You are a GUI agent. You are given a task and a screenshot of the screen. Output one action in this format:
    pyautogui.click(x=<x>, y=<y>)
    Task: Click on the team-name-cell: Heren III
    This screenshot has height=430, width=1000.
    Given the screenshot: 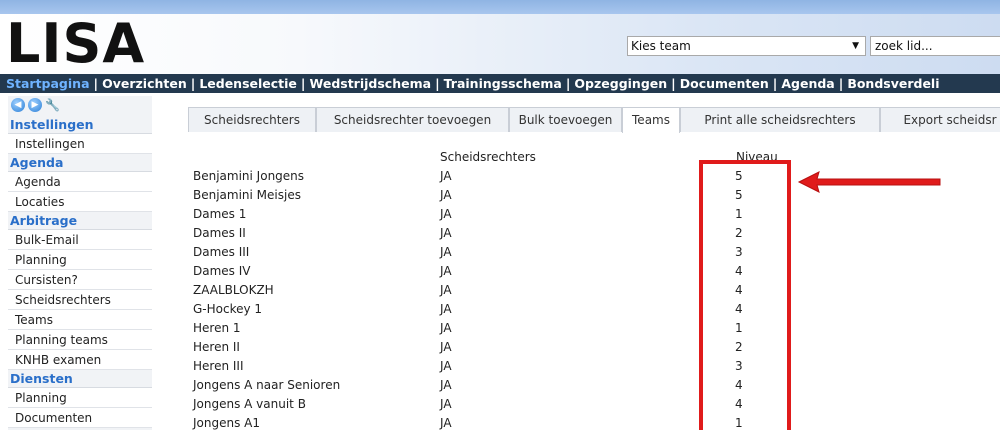 What is the action you would take?
    pyautogui.click(x=218, y=366)
    